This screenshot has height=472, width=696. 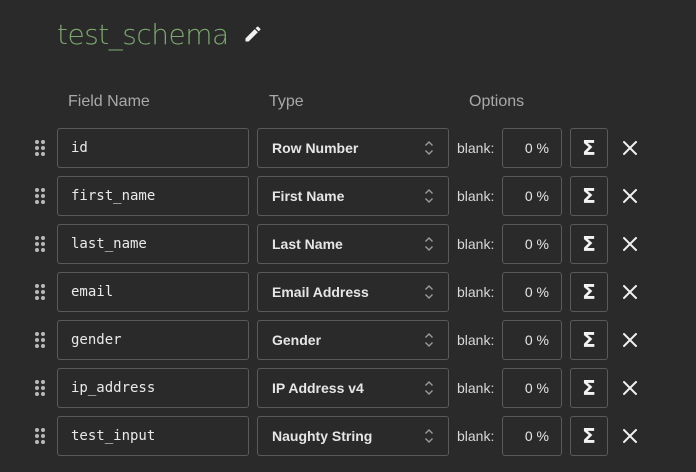 What do you see at coordinates (318, 388) in the screenshot?
I see `type-select-value: IP Address v4` at bounding box center [318, 388].